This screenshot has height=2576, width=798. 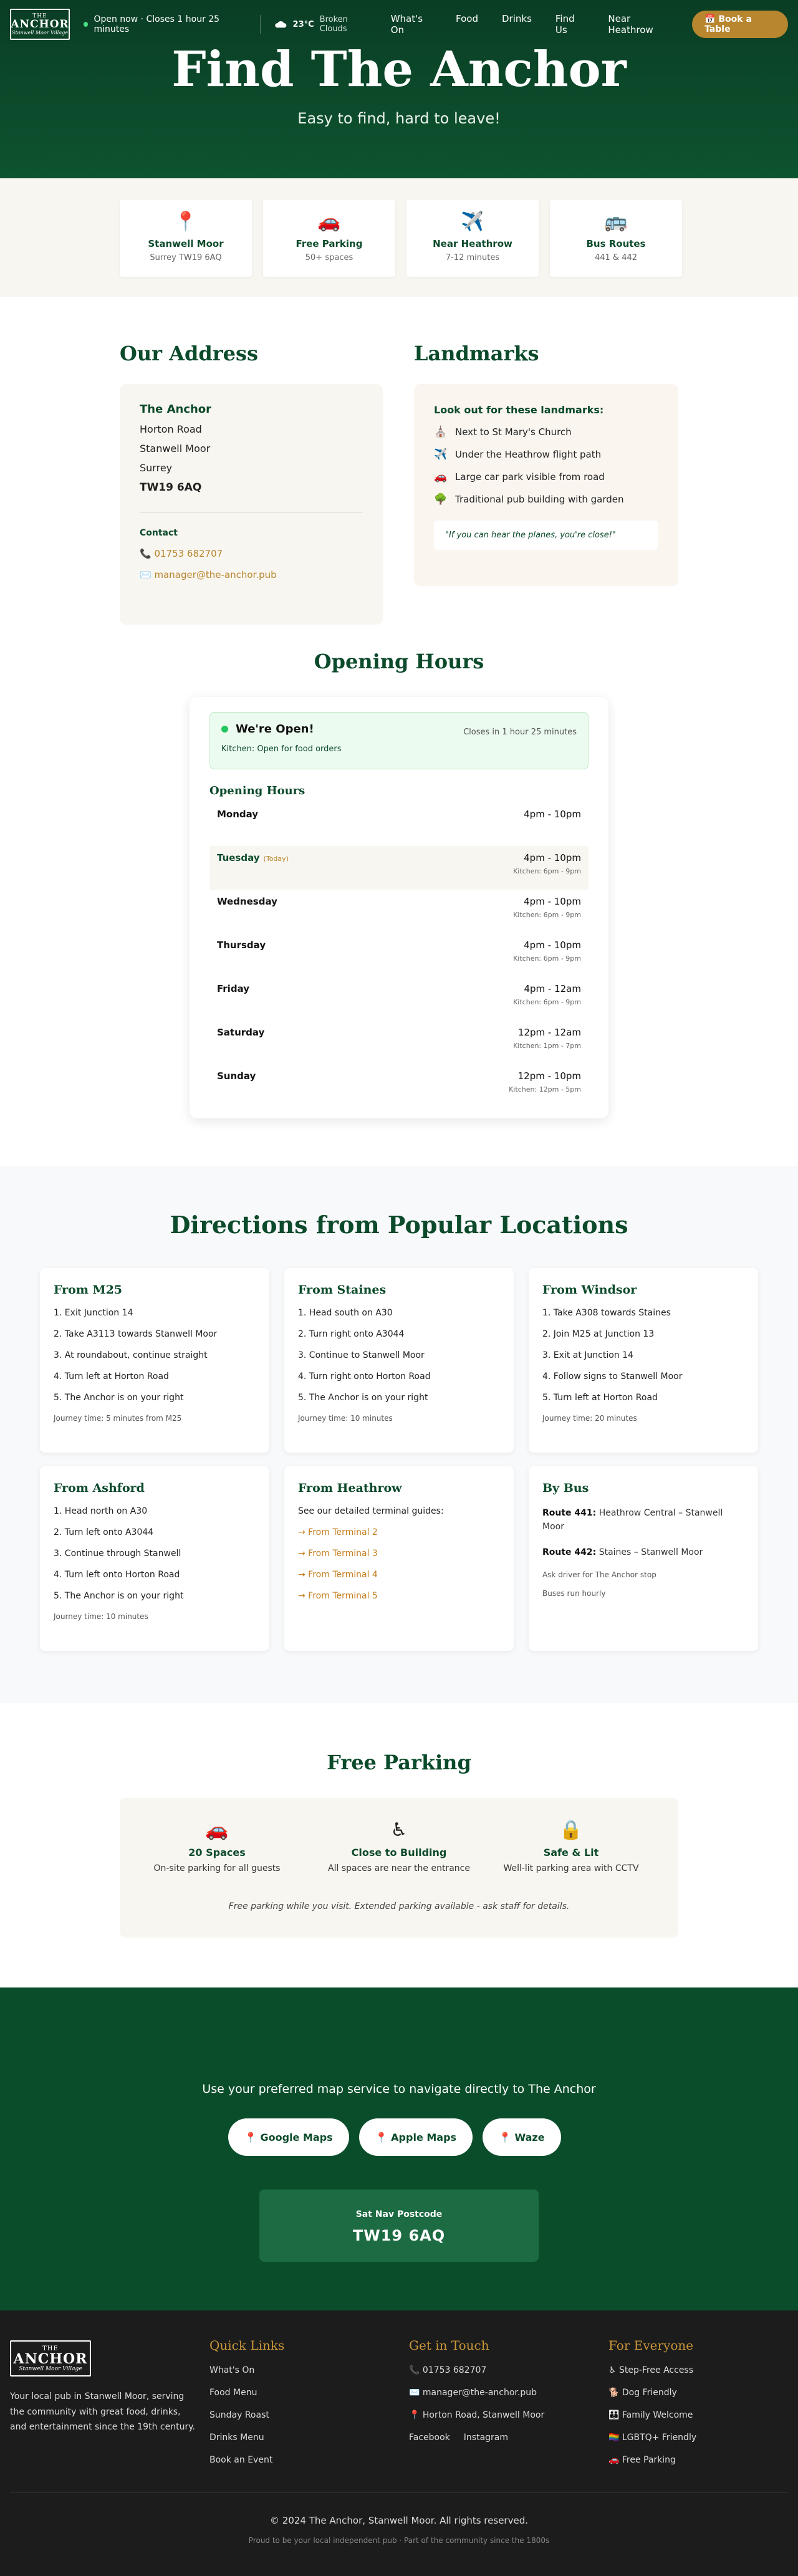 I want to click on nav-link-drinks: Drinks, so click(x=517, y=24).